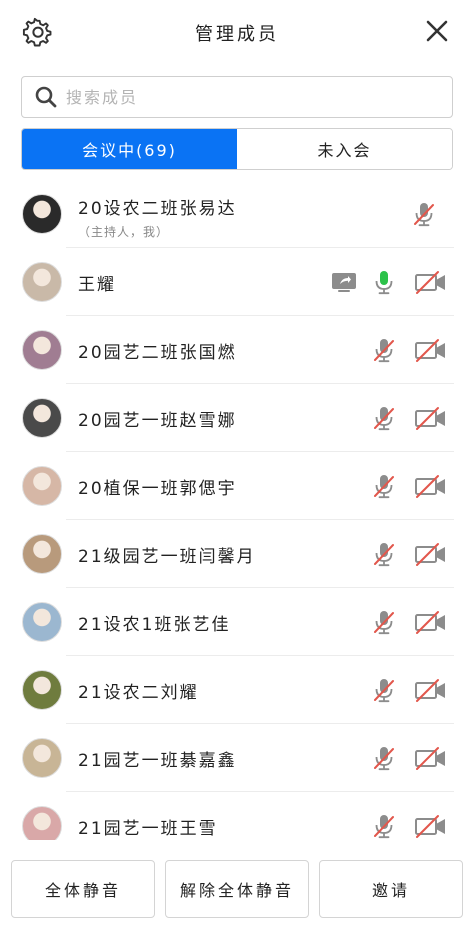 Image resolution: width=474 pixels, height=932 pixels. What do you see at coordinates (124, 232) in the screenshot?
I see `member-role: （主持人，我）` at bounding box center [124, 232].